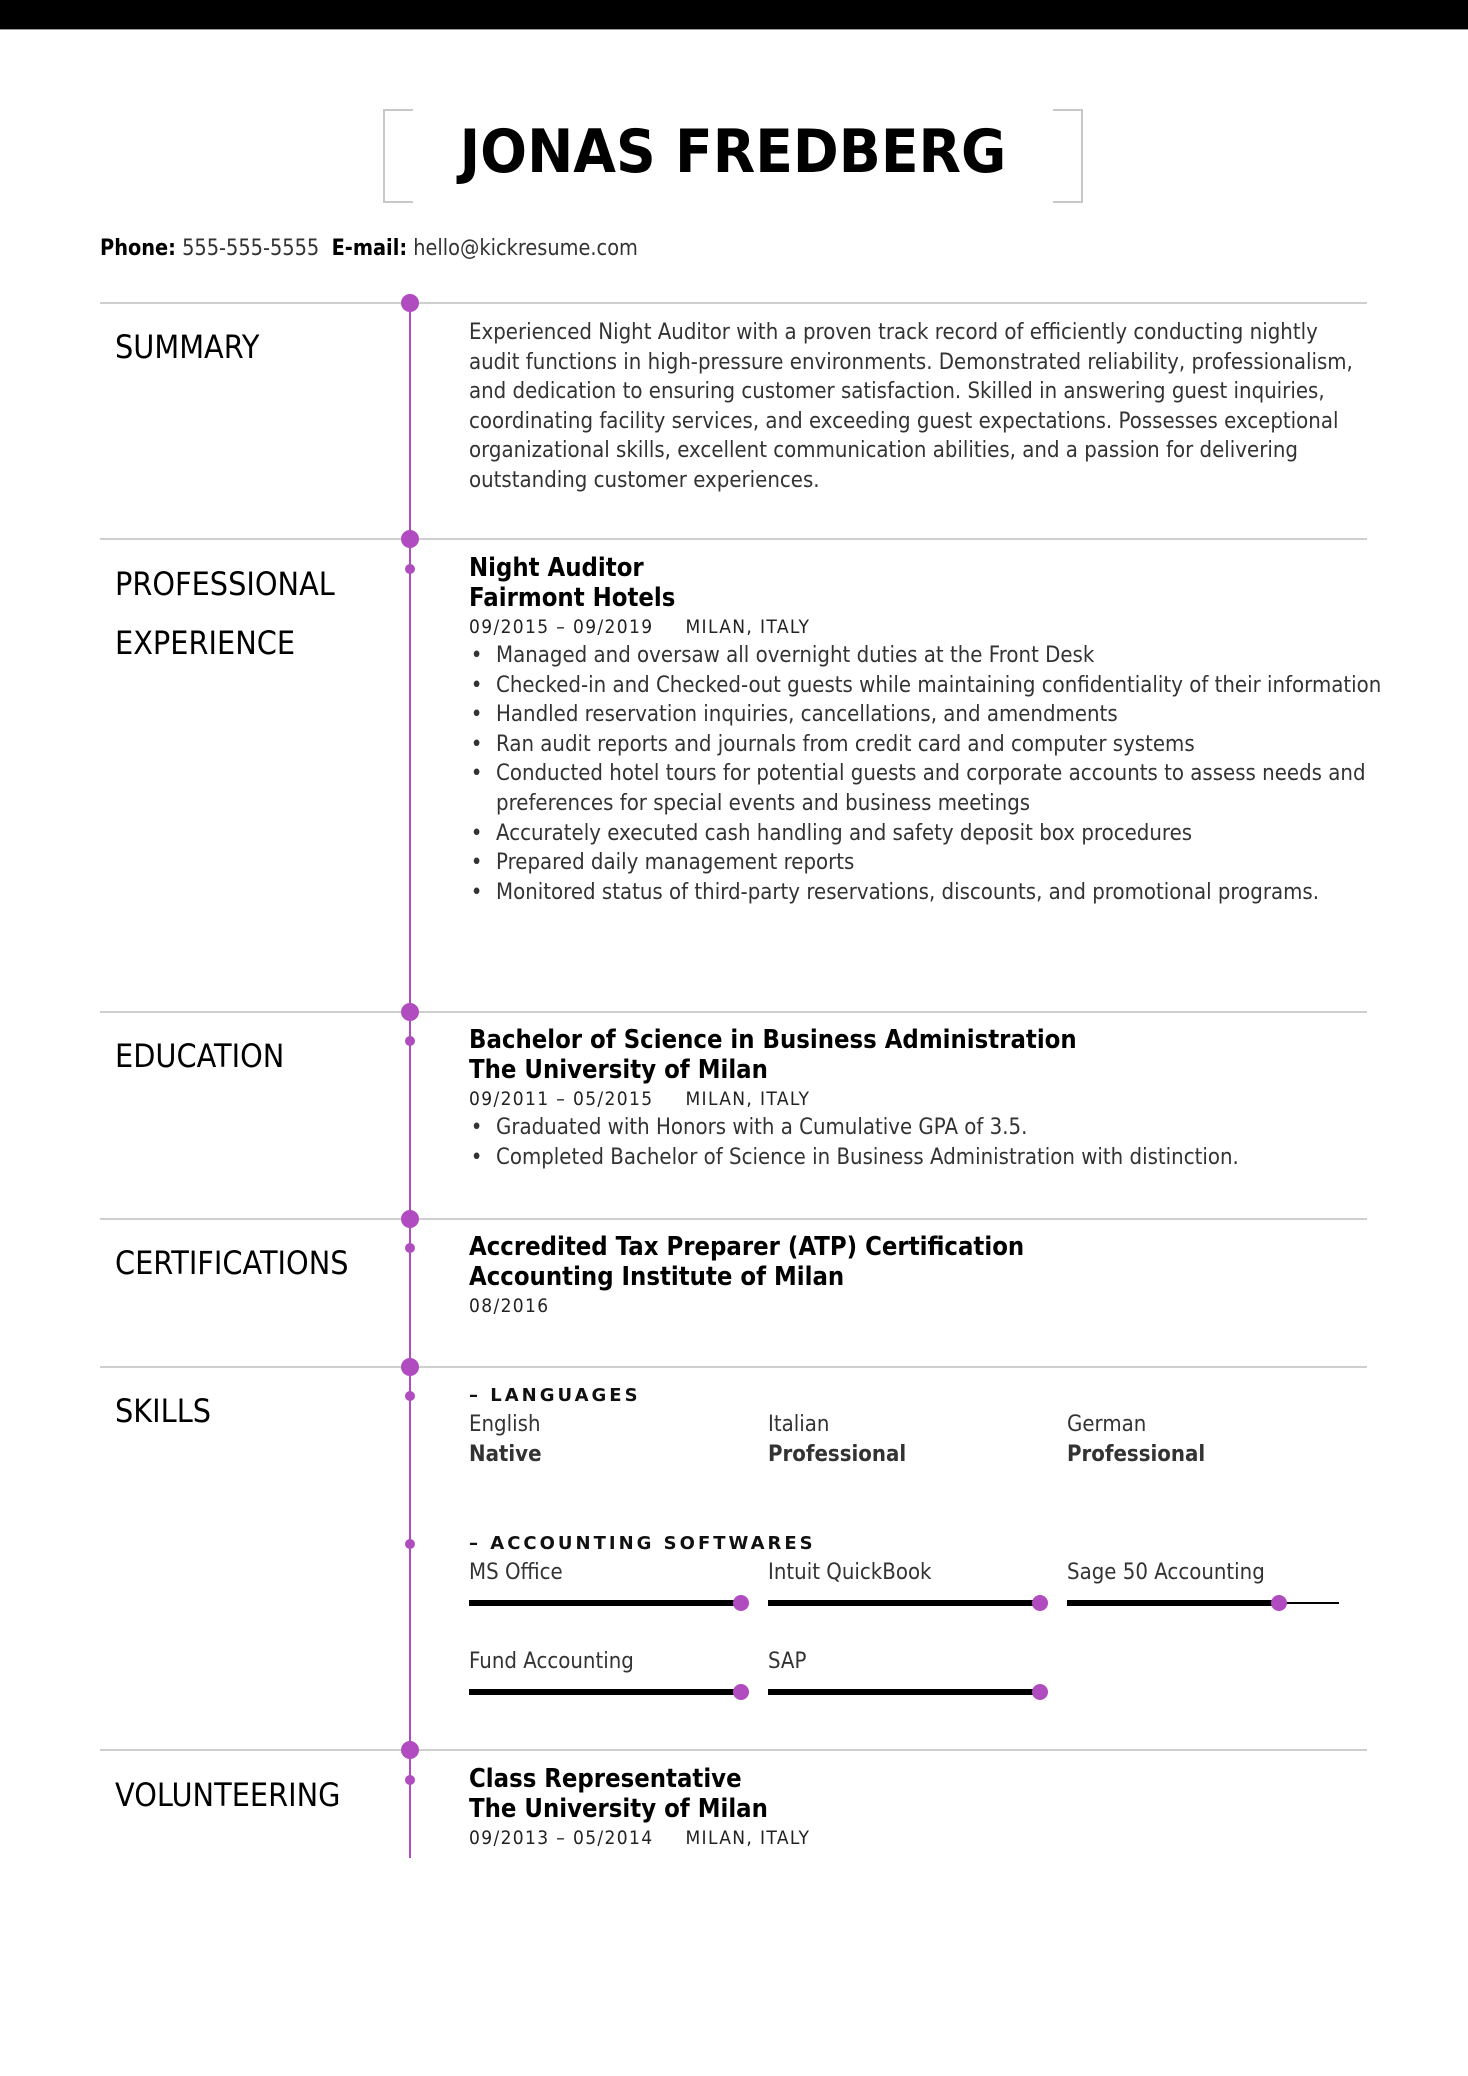  Describe the element at coordinates (618, 1070) in the screenshot. I see `school-name: The University of Milan` at that location.